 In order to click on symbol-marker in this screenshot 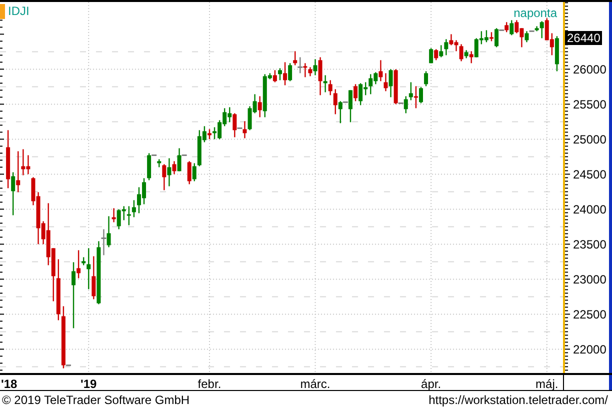, I will do `click(2, 11)`.